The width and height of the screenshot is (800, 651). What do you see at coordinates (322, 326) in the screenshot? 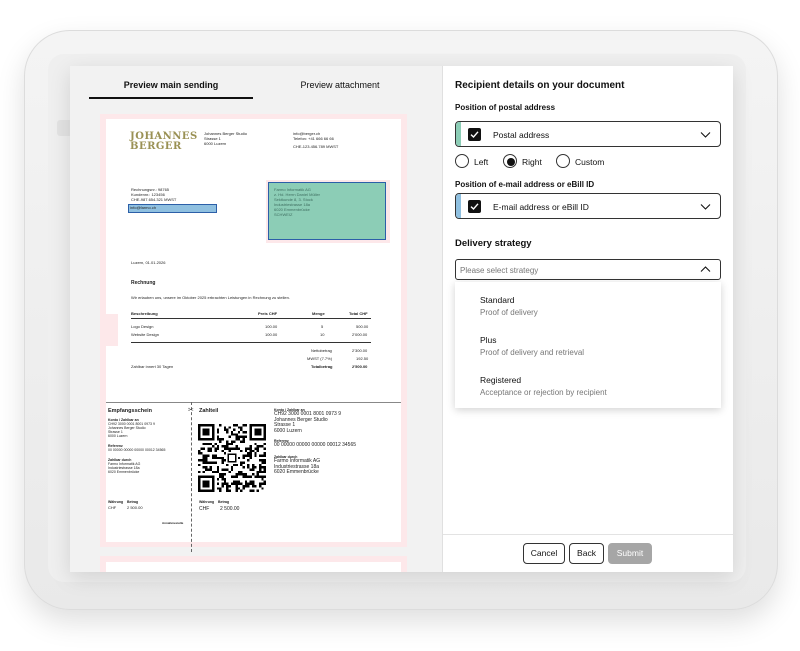
I see `row-1-qty: 5` at bounding box center [322, 326].